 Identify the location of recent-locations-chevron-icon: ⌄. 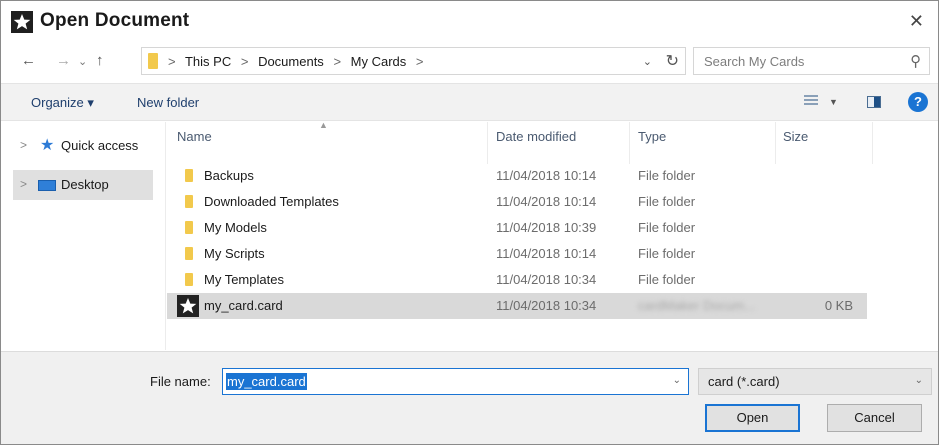
(82, 61).